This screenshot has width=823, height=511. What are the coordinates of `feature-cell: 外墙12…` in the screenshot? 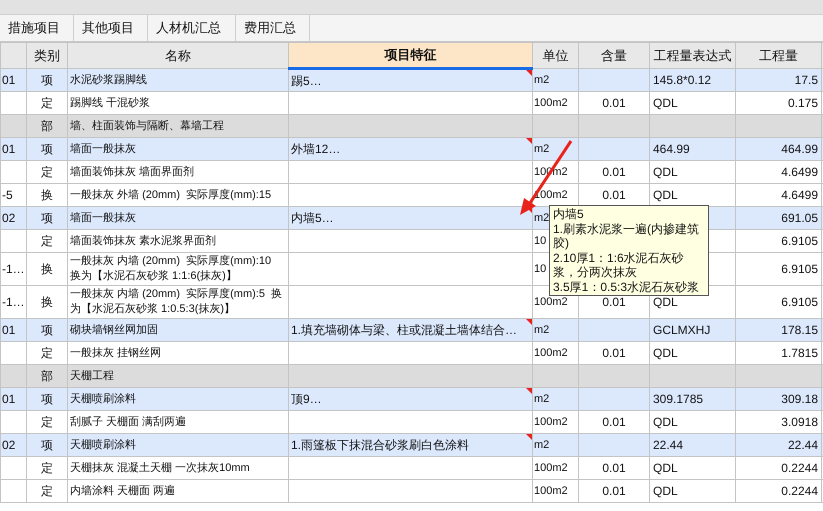 It's located at (315, 149).